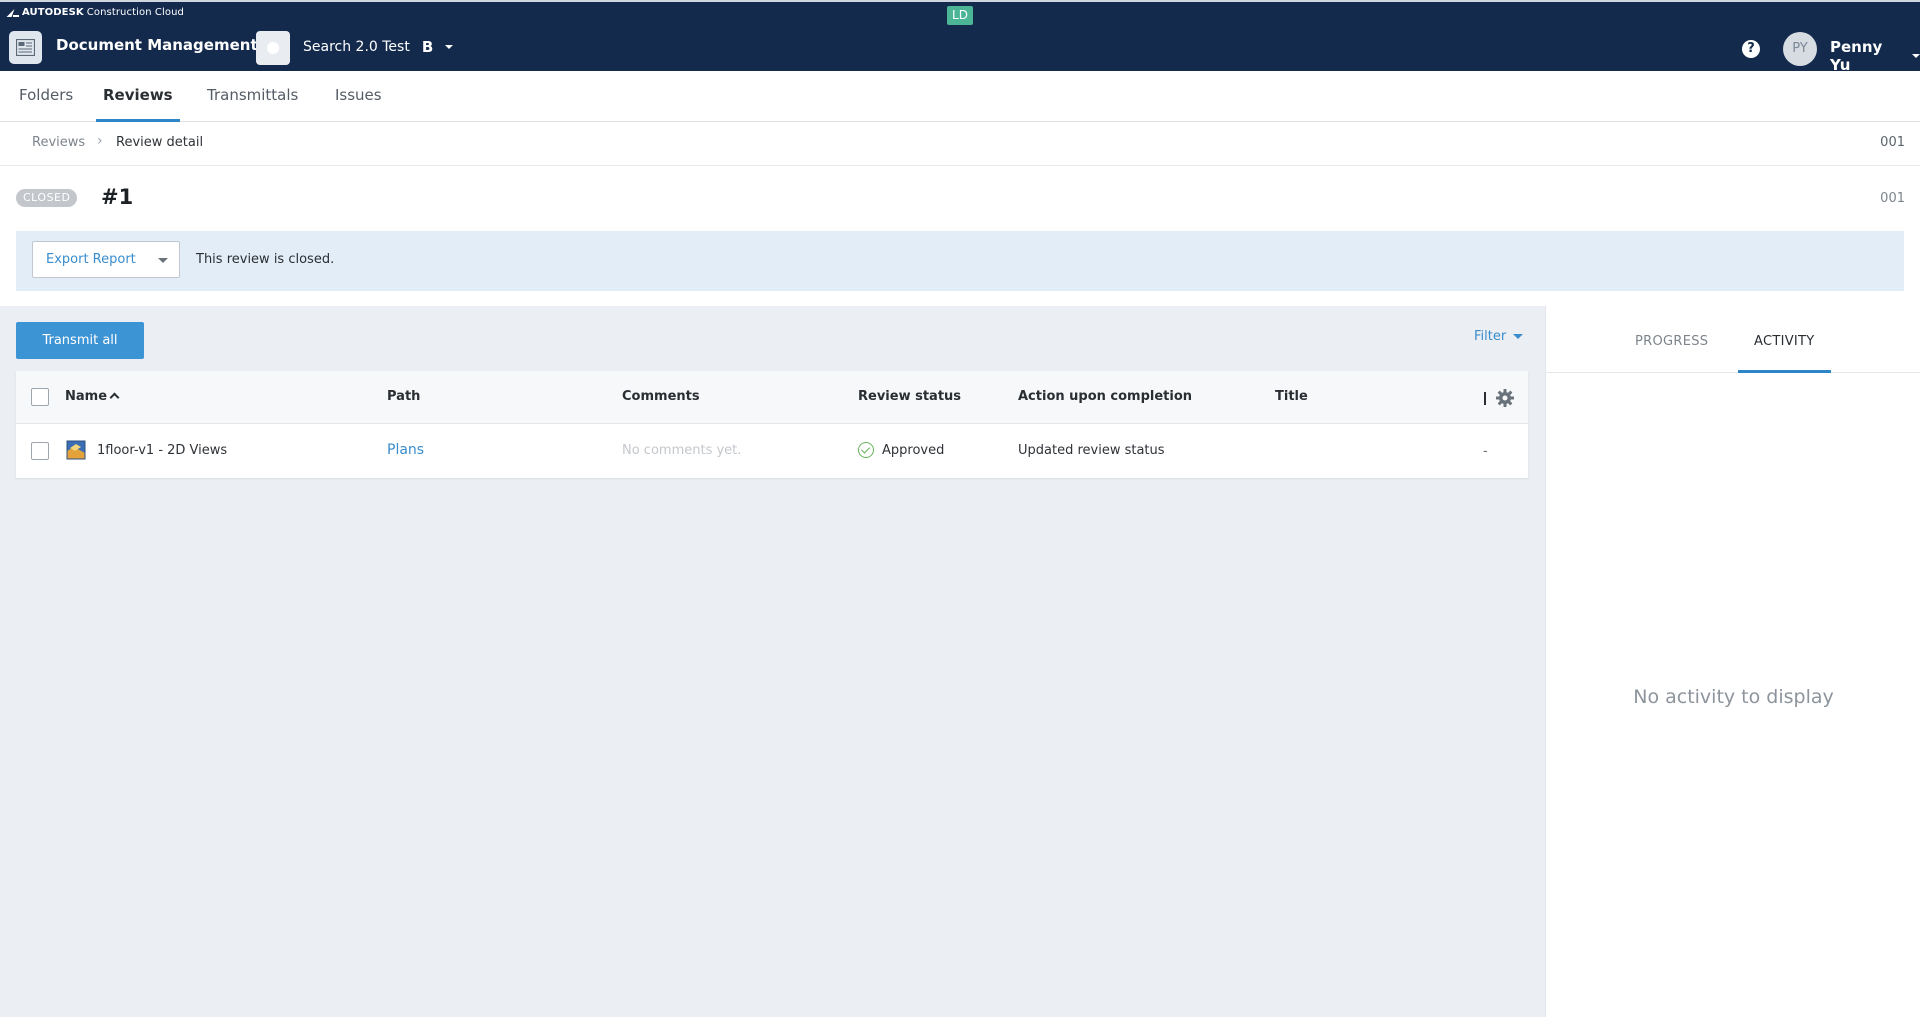  I want to click on project-selector: Search 2.0 Test B, so click(378, 47).